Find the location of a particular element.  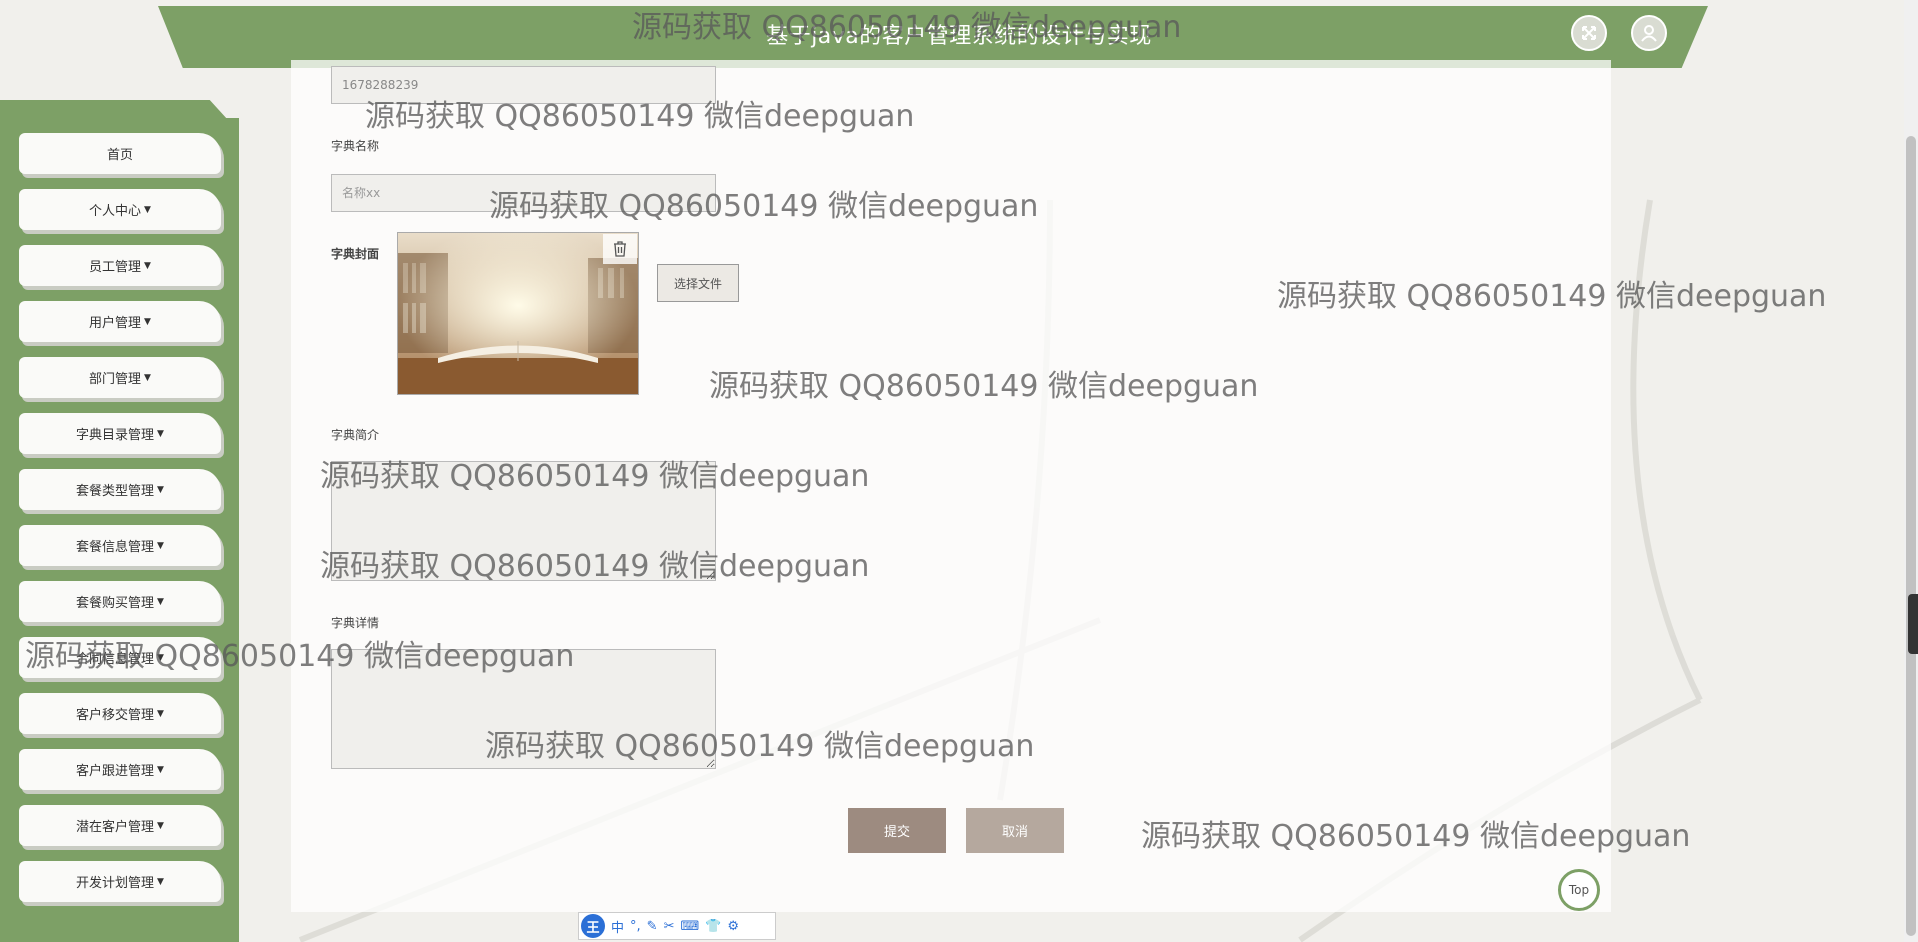

sidebar-item: 字典目录管理 ▼ is located at coordinates (120, 433).